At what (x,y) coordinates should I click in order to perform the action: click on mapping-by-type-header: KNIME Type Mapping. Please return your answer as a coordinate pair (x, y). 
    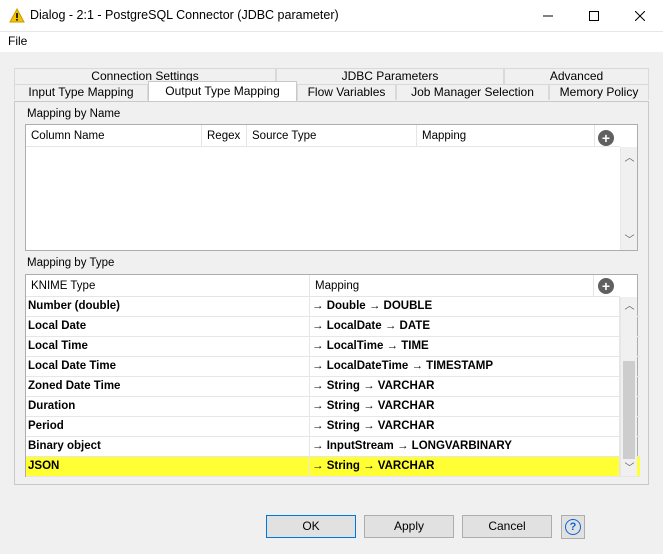
    Looking at the image, I should click on (323, 286).